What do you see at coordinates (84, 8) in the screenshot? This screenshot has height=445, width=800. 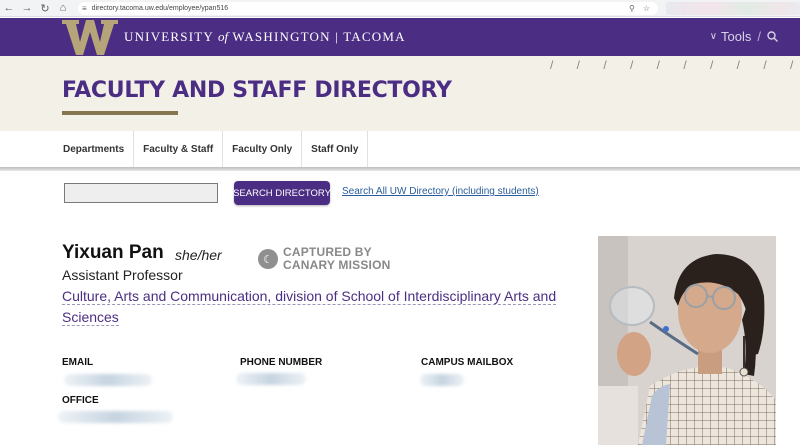 I see `tune-icon: ≡` at bounding box center [84, 8].